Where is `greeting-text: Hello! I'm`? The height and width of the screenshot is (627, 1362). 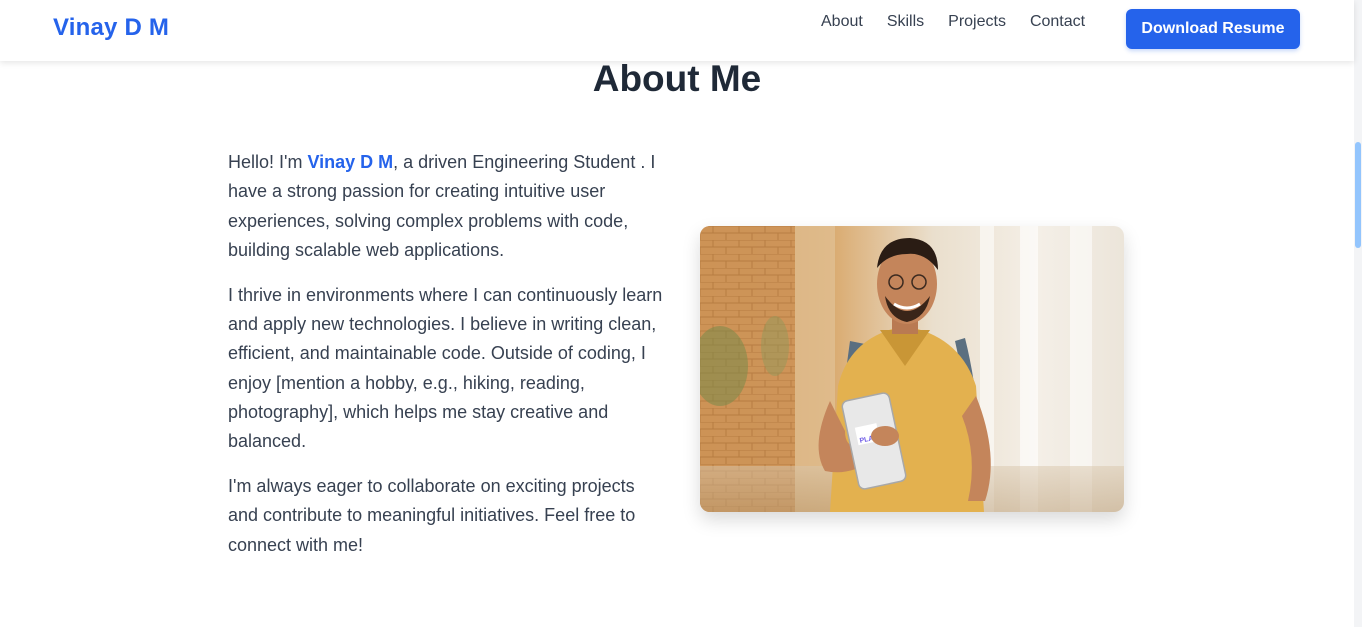
greeting-text: Hello! I'm is located at coordinates (268, 162).